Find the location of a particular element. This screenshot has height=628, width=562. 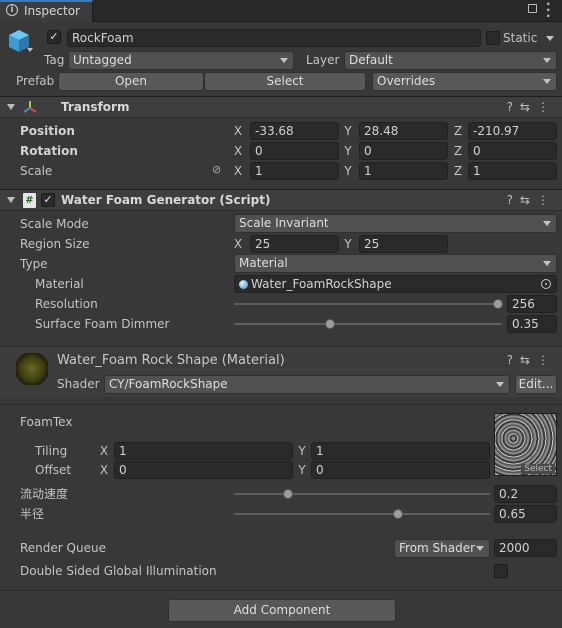

type-dropdown: Material is located at coordinates (395, 263).